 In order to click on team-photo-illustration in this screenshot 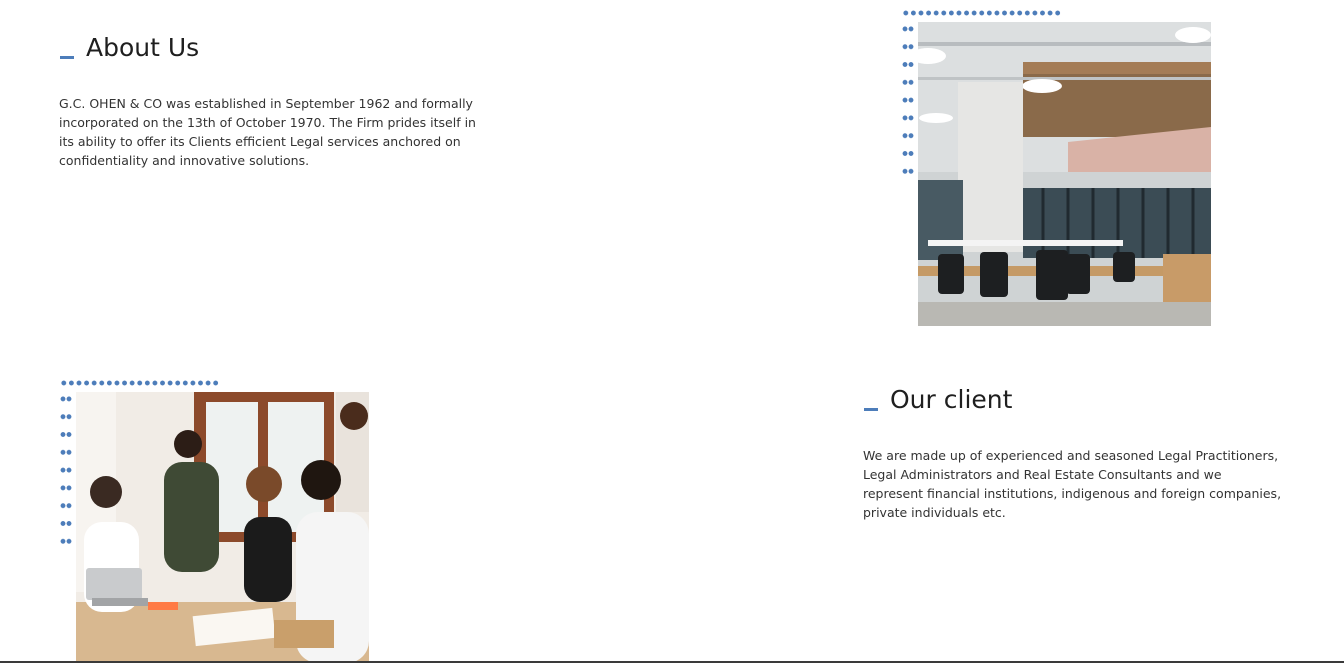, I will do `click(222, 527)`.